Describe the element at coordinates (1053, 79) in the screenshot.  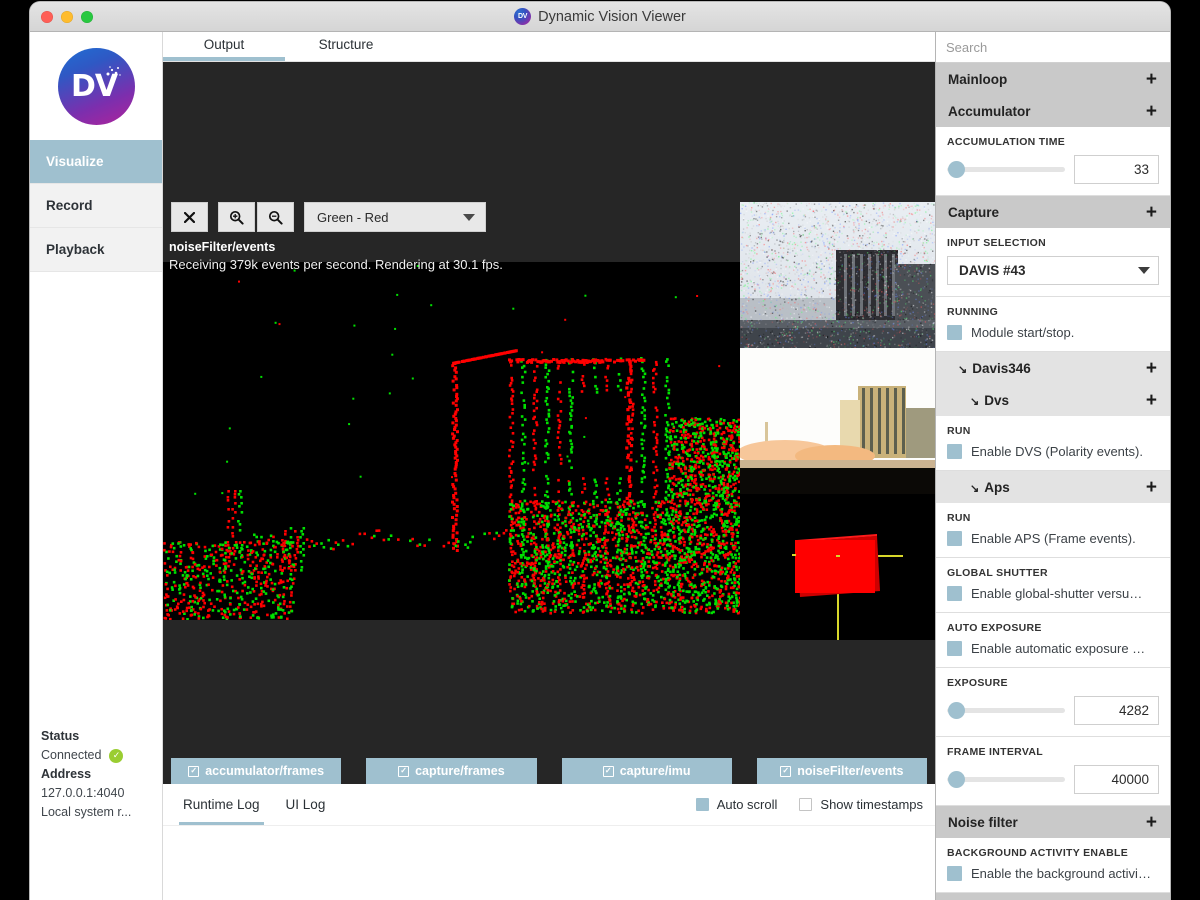
I see `section-mainloop: Mainloop +` at that location.